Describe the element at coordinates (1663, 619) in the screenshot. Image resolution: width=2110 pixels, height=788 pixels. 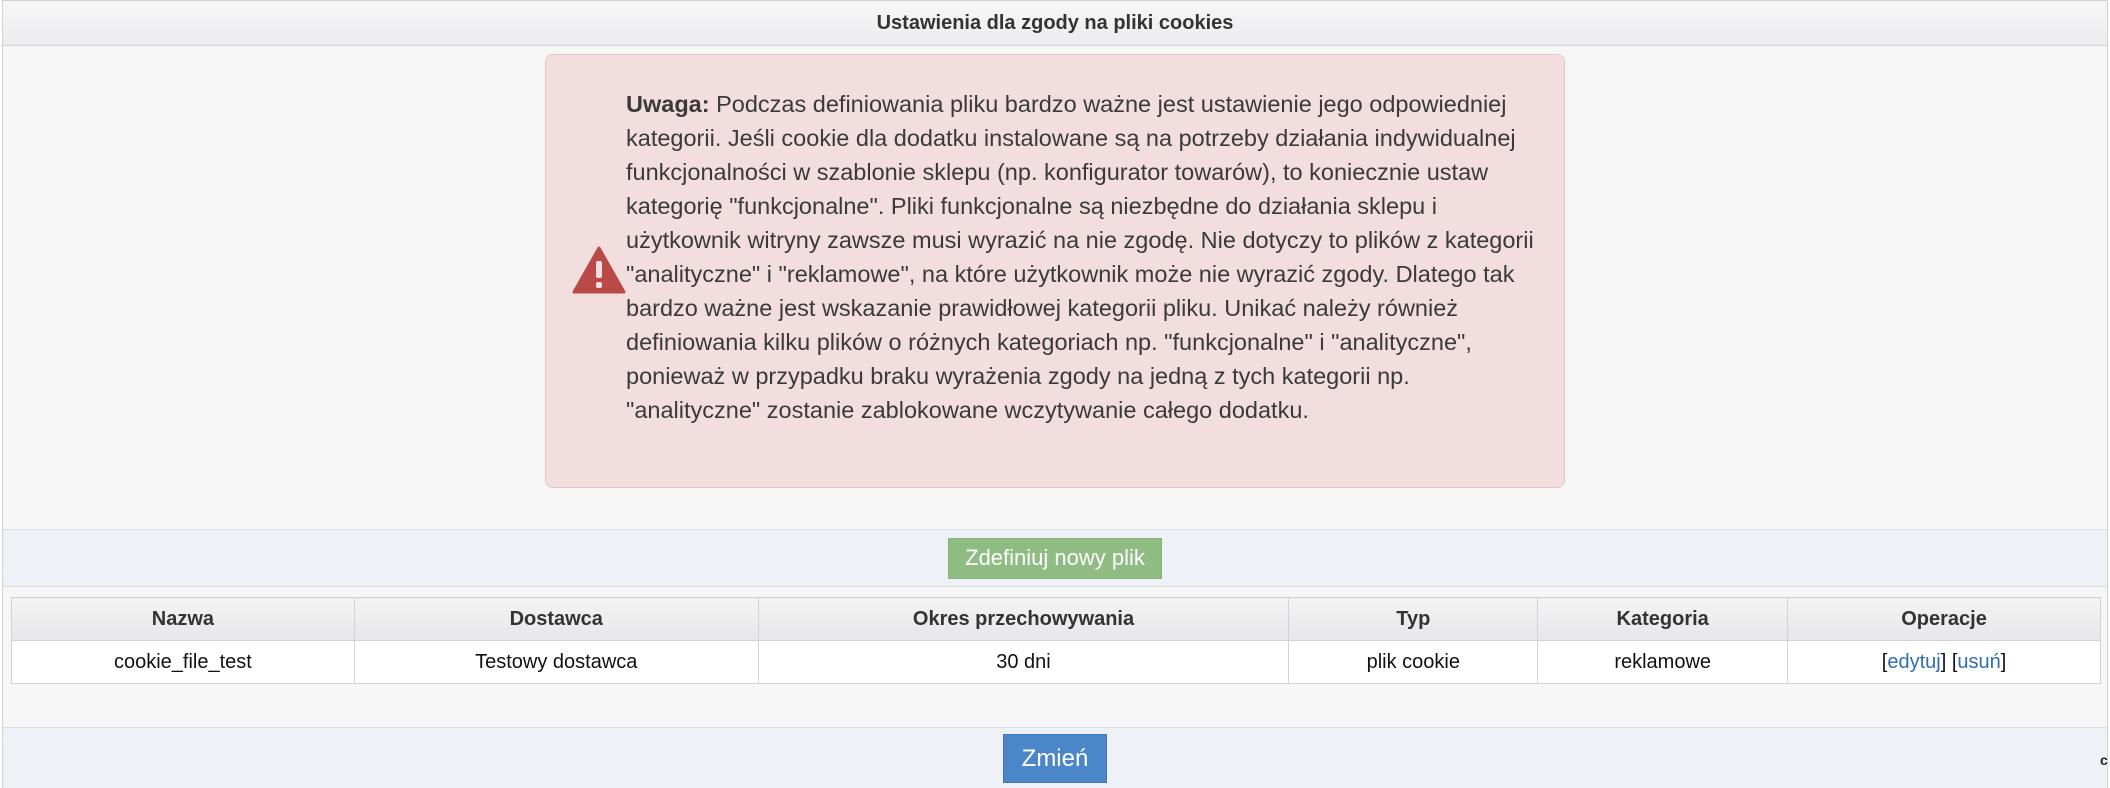
I see `column-header-category: Kategoria` at that location.